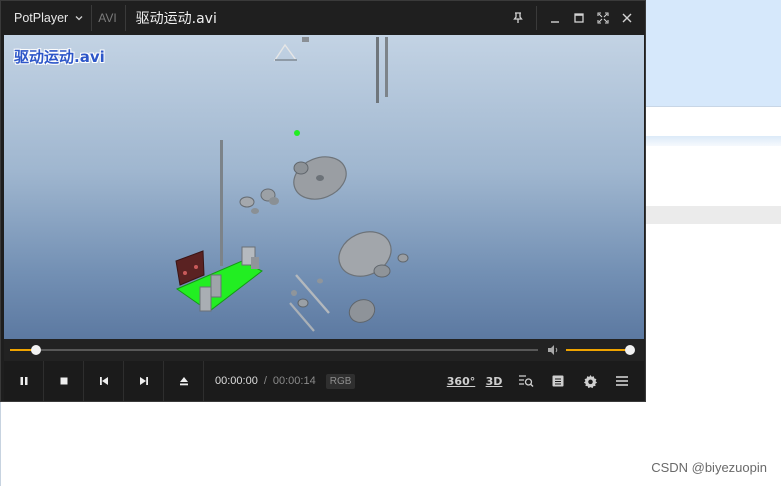 The width and height of the screenshot is (781, 486). I want to click on stop-button, so click(64, 381).